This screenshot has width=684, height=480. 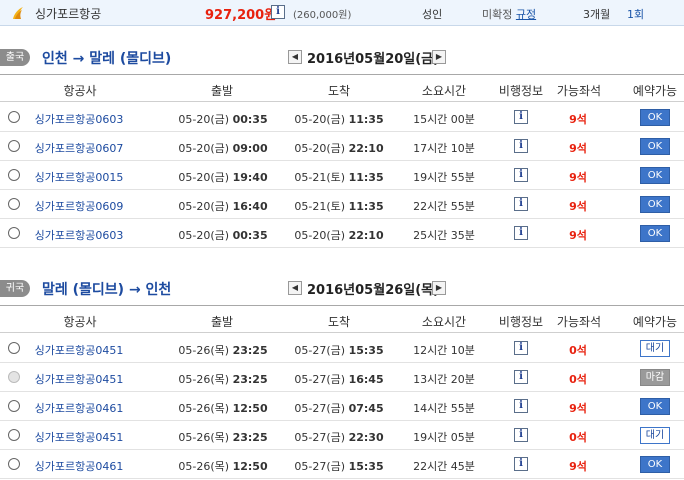 I want to click on outbound-table-header: 항공사 출발 도착 소요시간 비행정보 가능좌석 예약가능, so click(x=342, y=88).